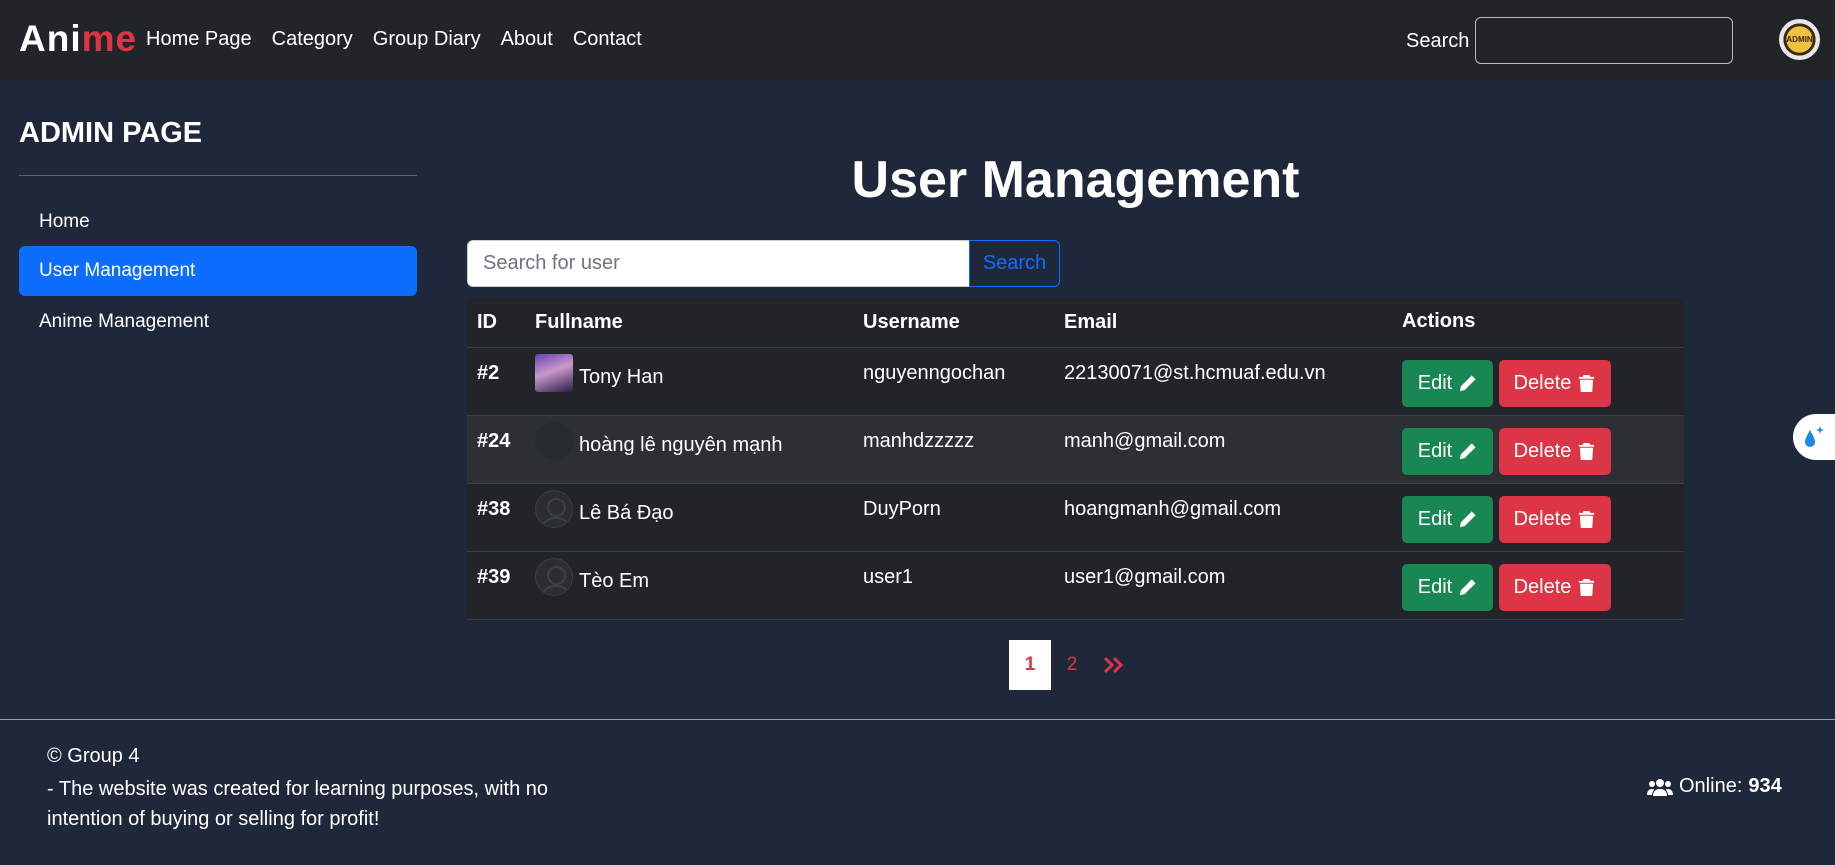  I want to click on sparkle-drop-icon, so click(1814, 436).